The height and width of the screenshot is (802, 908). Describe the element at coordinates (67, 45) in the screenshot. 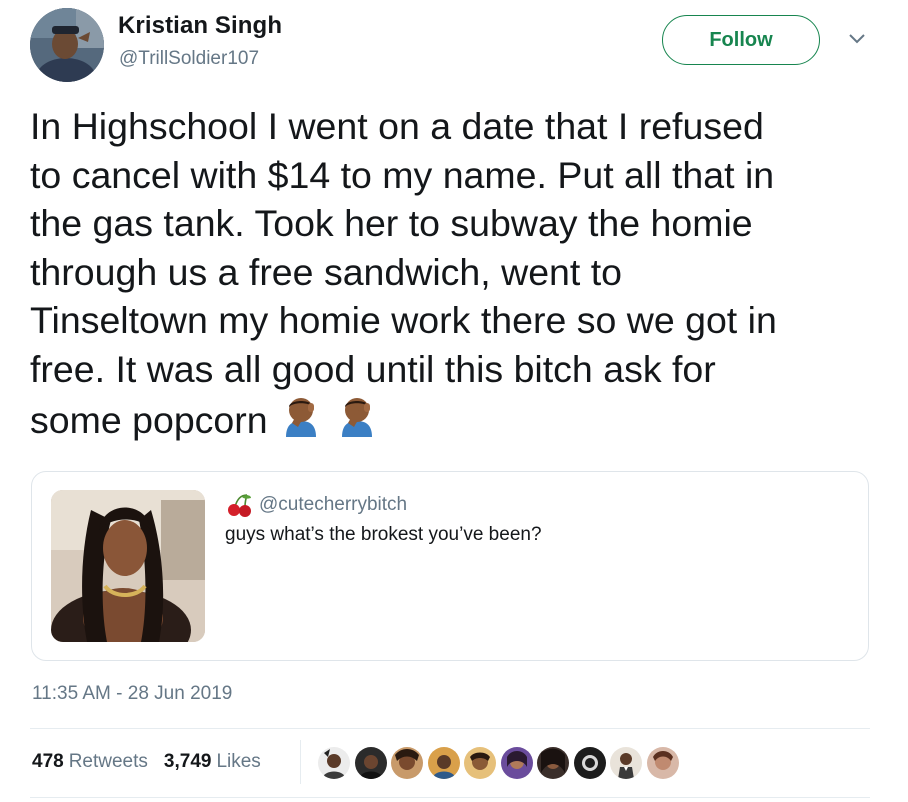

I see `author-avatar` at that location.